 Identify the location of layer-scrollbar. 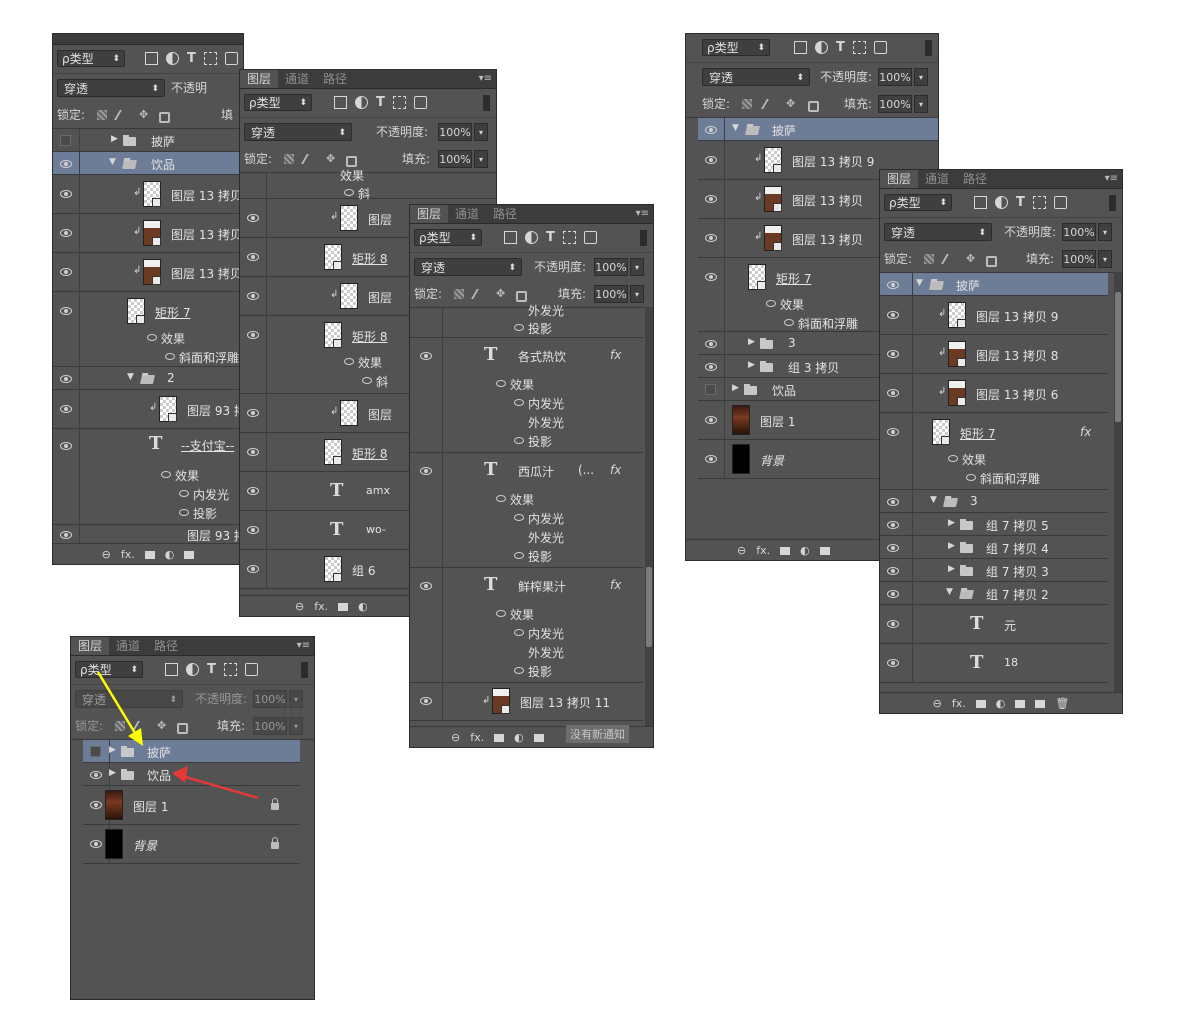
(1118, 482).